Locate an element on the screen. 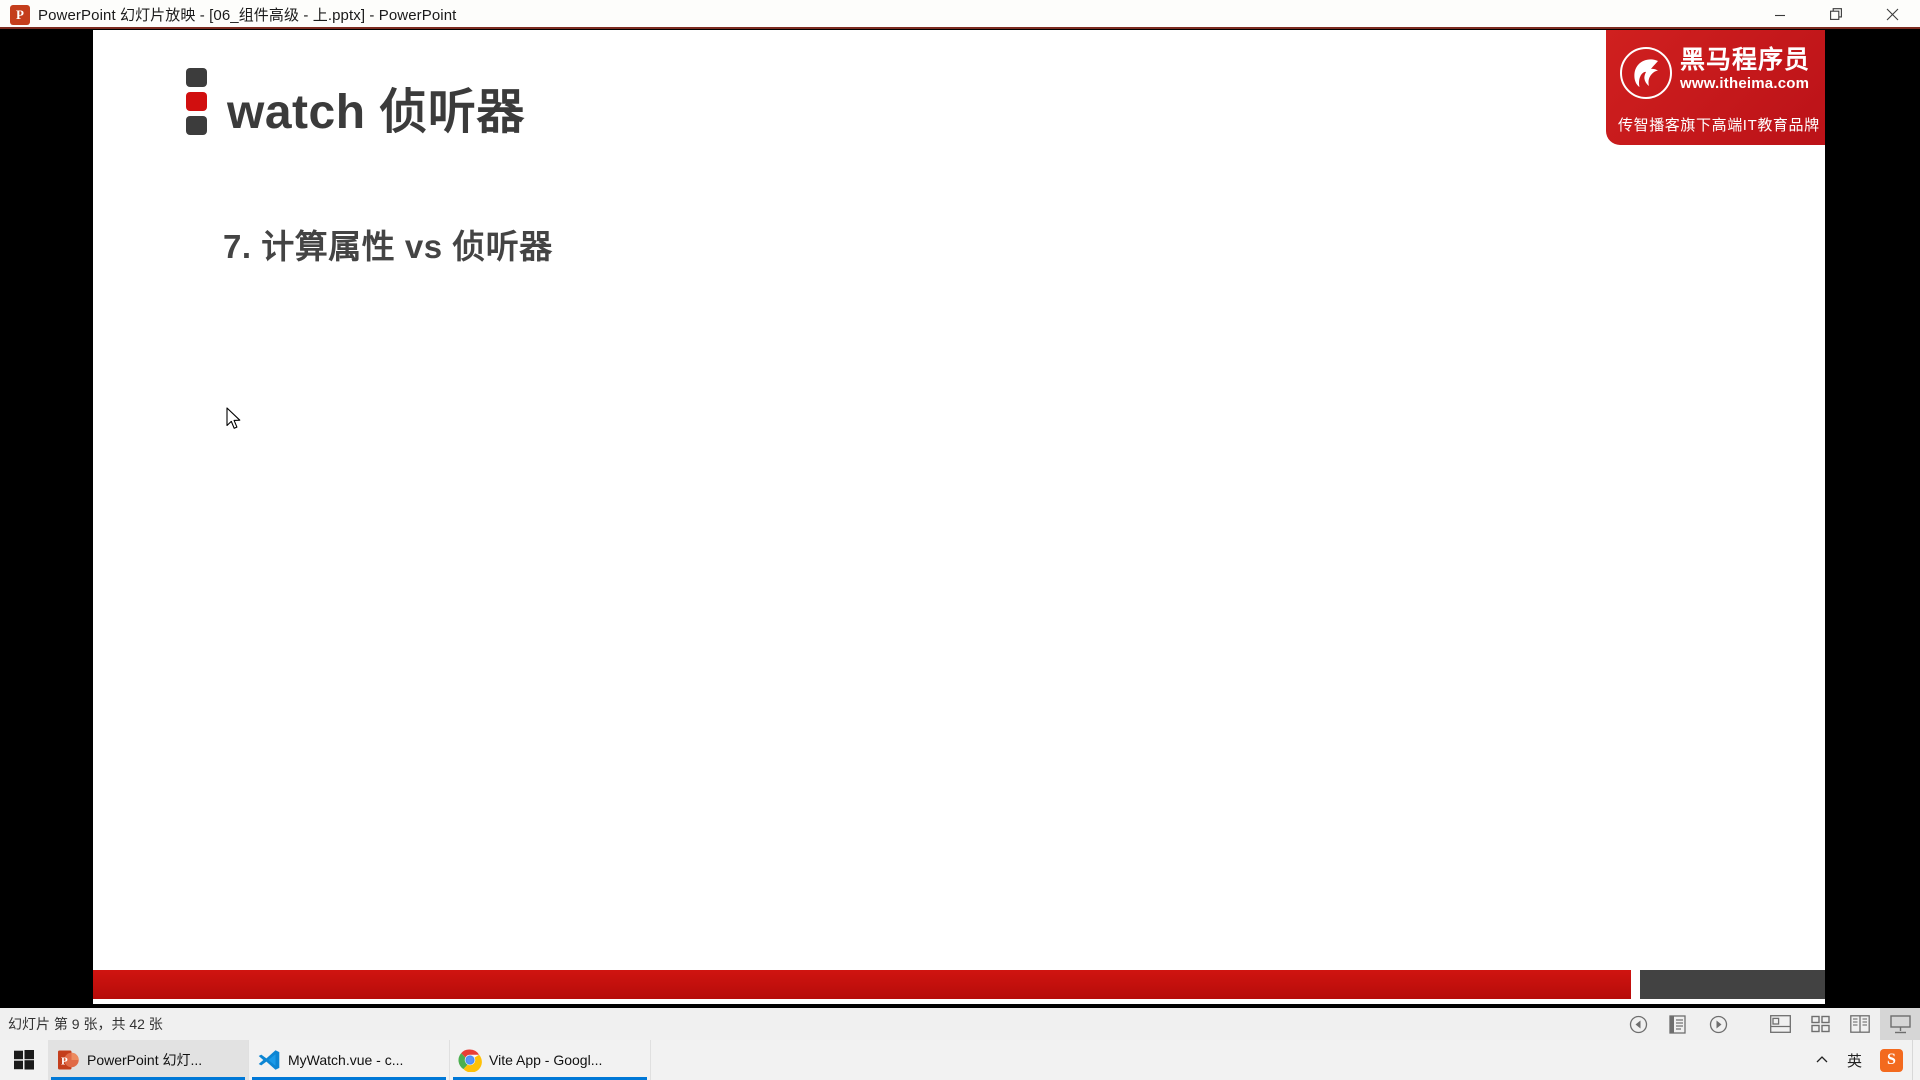  itheima-logo: 黑马程序员 www.itheima.com 传智播客旗下高端IT教育品牌 is located at coordinates (1715, 87).